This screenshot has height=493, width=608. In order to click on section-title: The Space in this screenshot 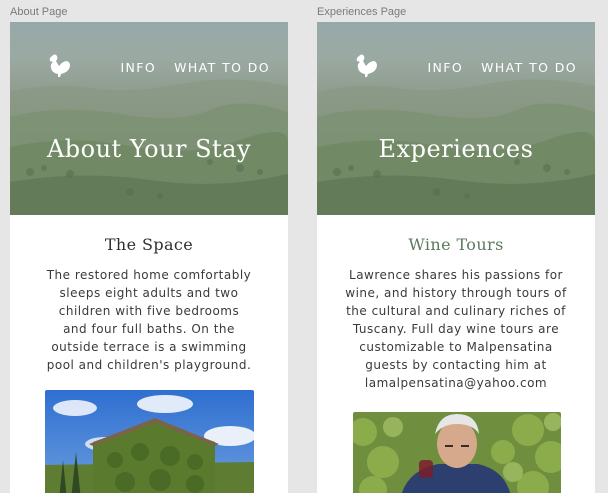, I will do `click(149, 244)`.